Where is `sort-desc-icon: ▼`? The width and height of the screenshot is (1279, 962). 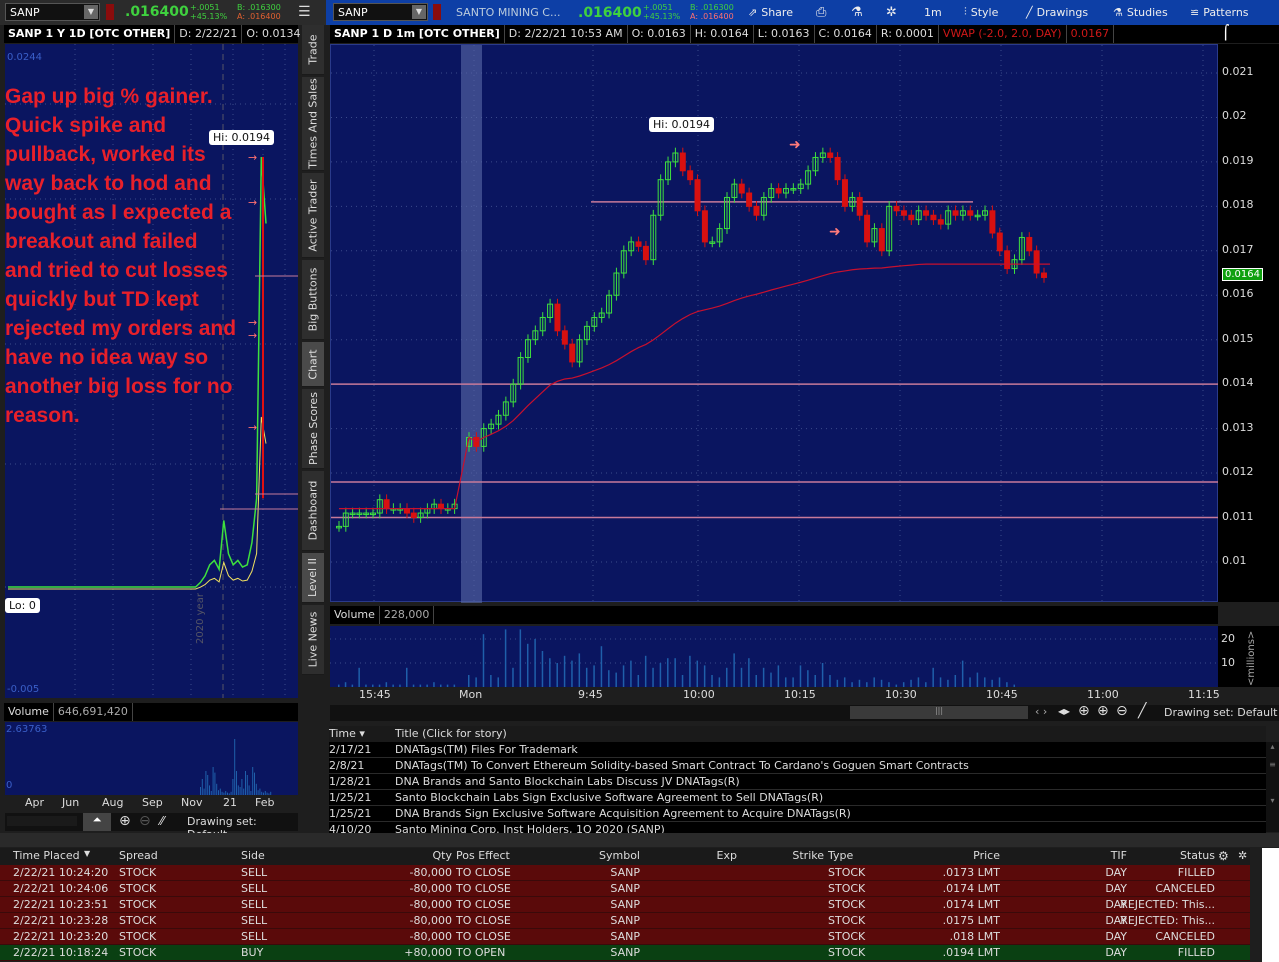
sort-desc-icon: ▼ is located at coordinates (87, 853).